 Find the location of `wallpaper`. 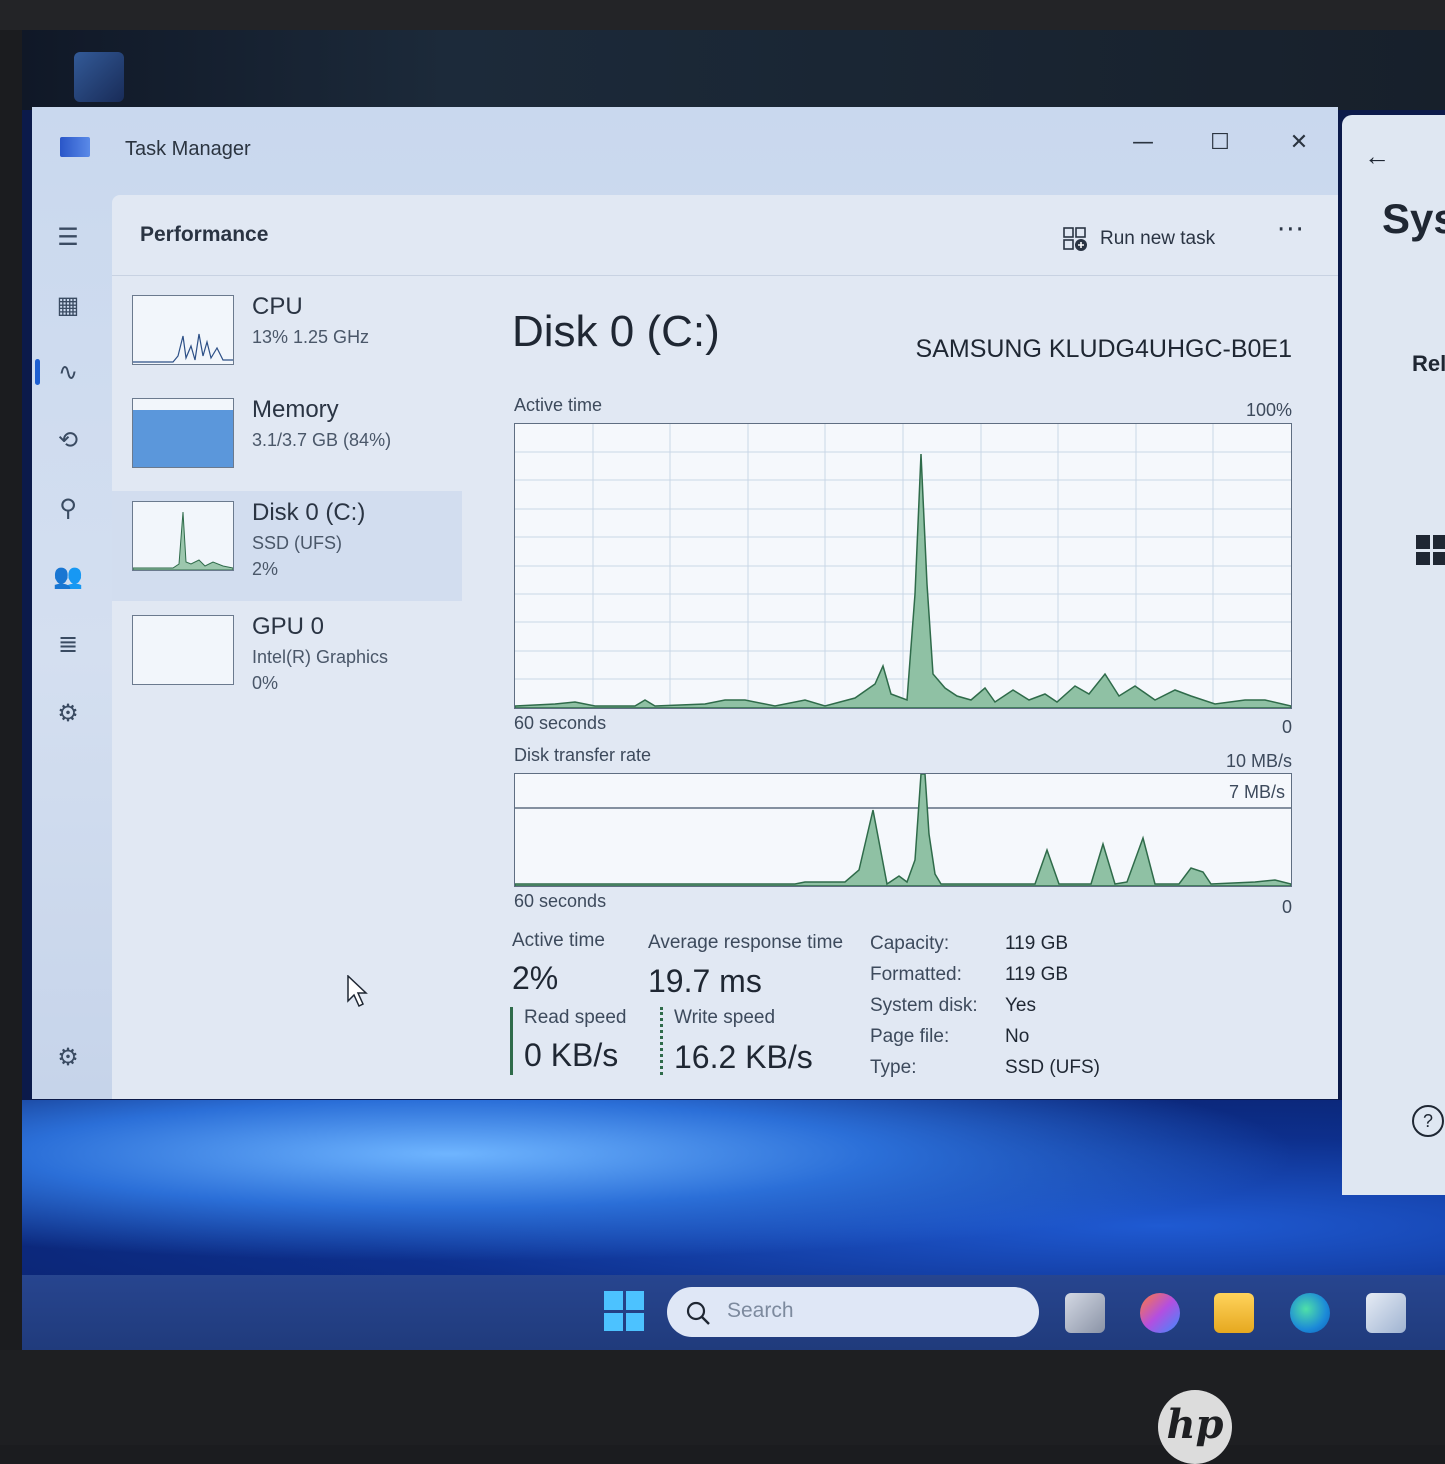

wallpaper is located at coordinates (733, 1190).